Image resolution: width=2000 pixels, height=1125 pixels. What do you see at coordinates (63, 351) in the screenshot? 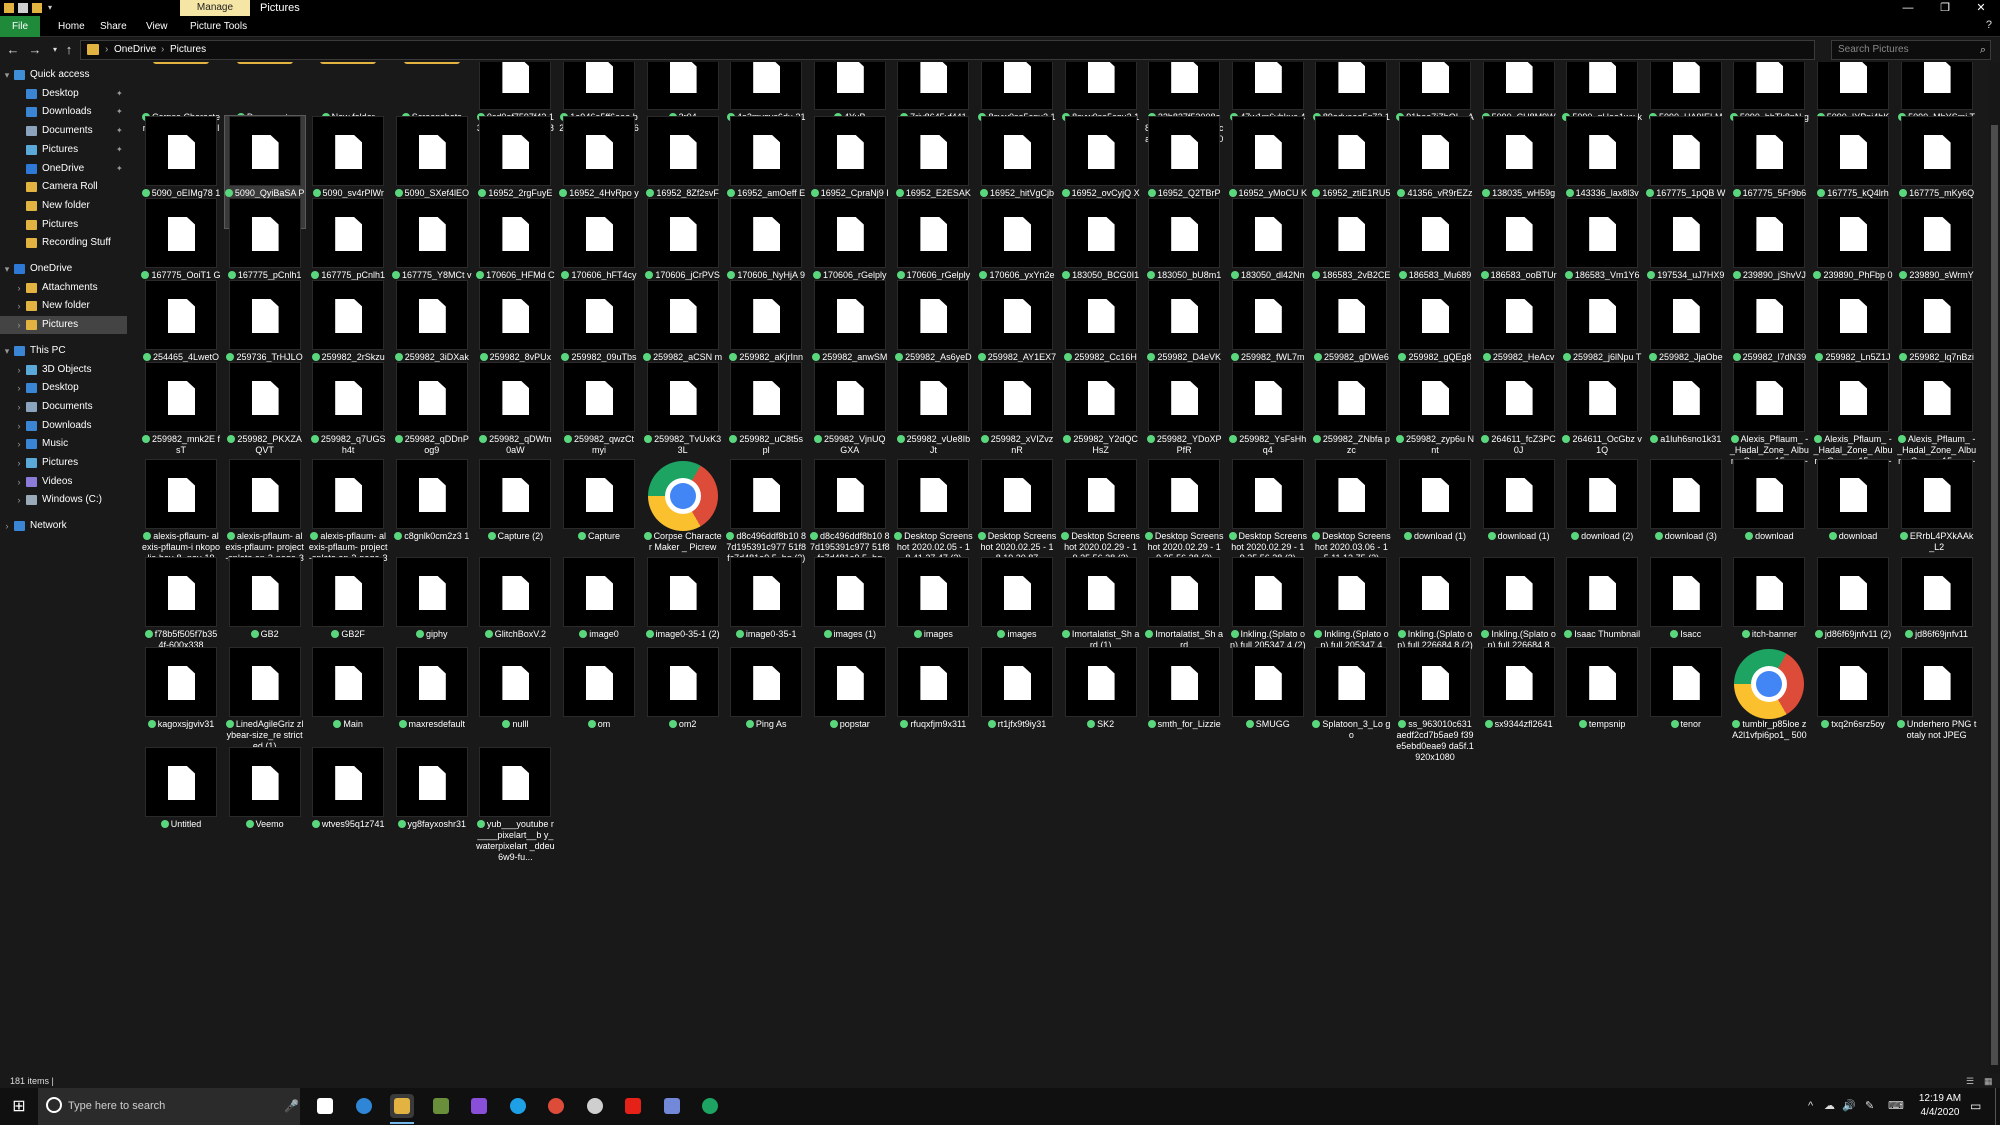
I see `sidebar-item-this-pc: ▾ This PC` at bounding box center [63, 351].